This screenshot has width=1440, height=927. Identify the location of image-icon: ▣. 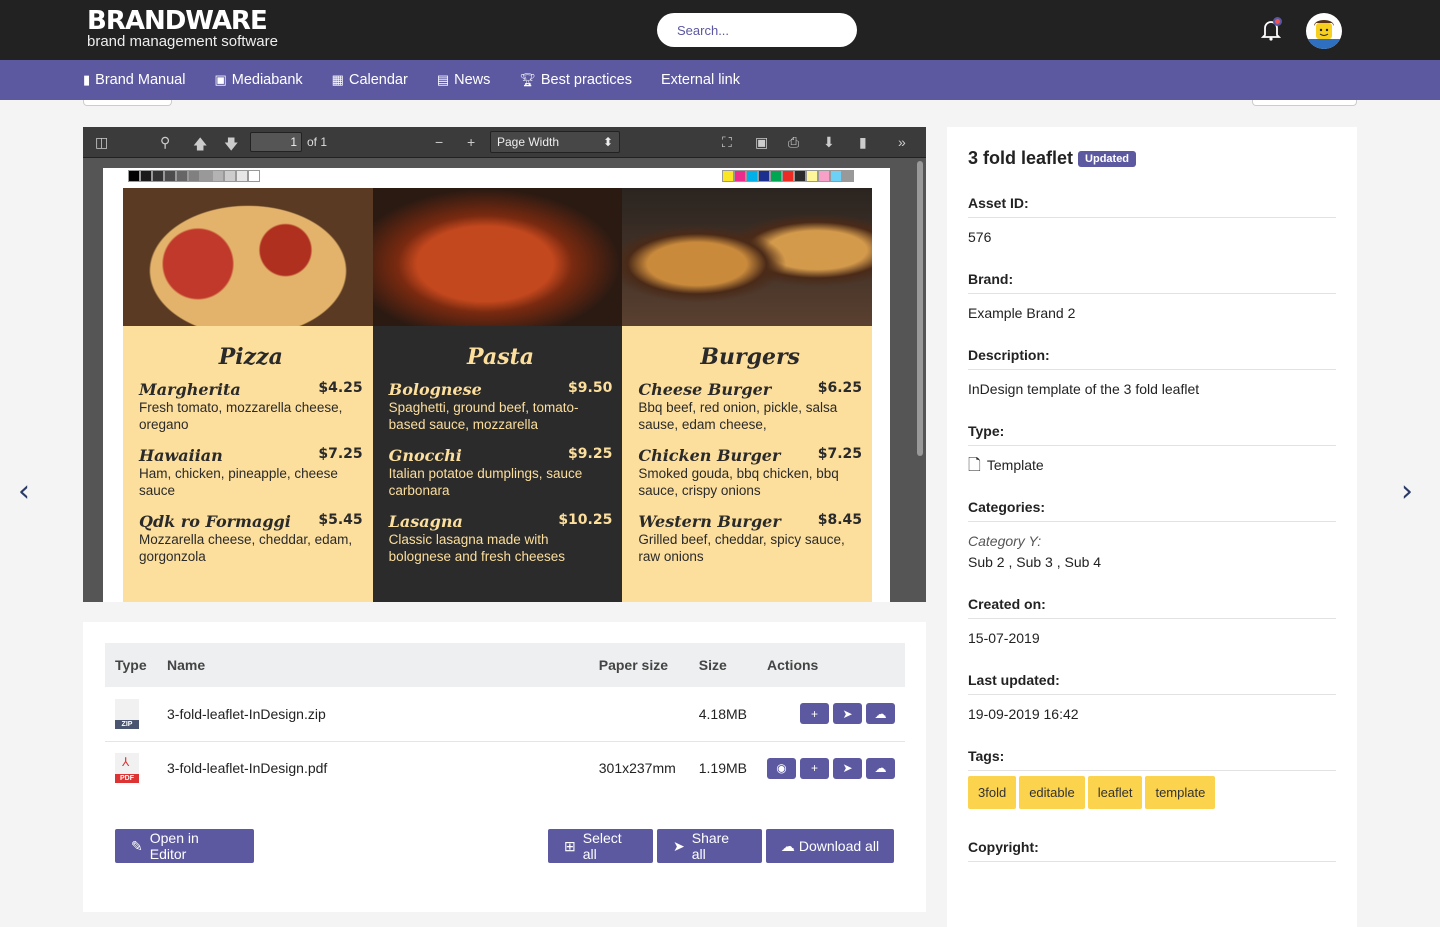
(220, 79).